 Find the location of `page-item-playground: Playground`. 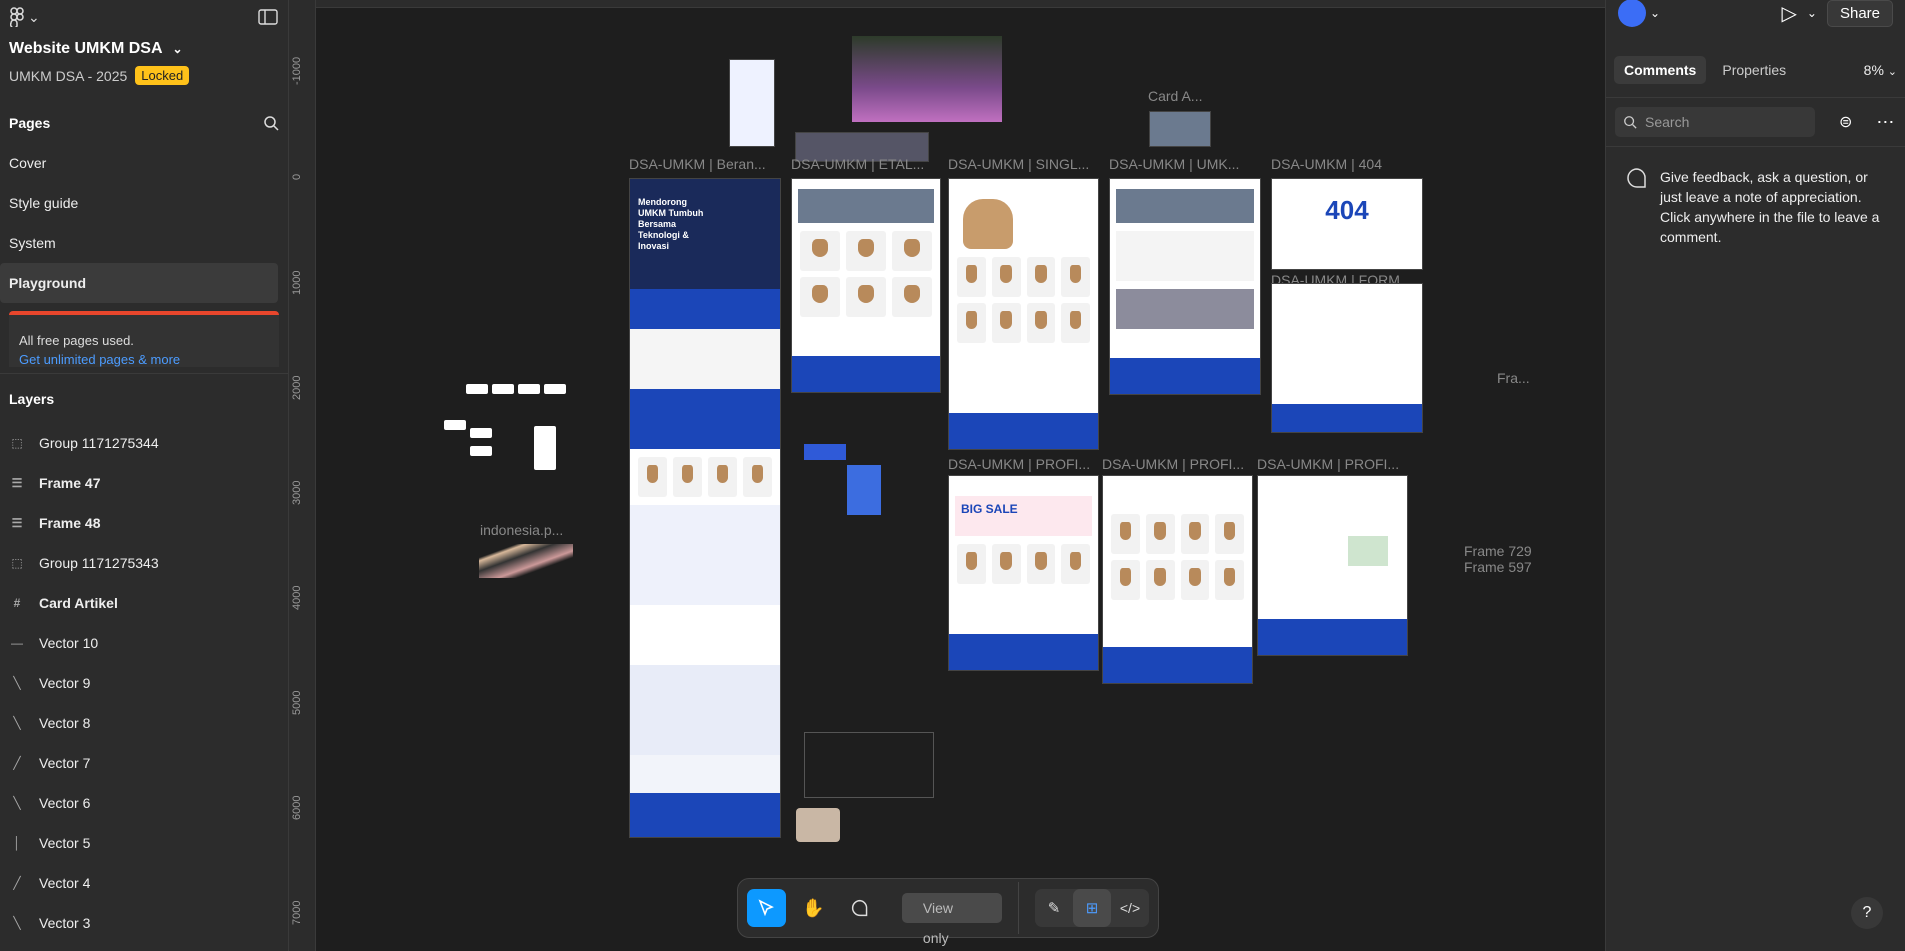

page-item-playground: Playground is located at coordinates (139, 283).